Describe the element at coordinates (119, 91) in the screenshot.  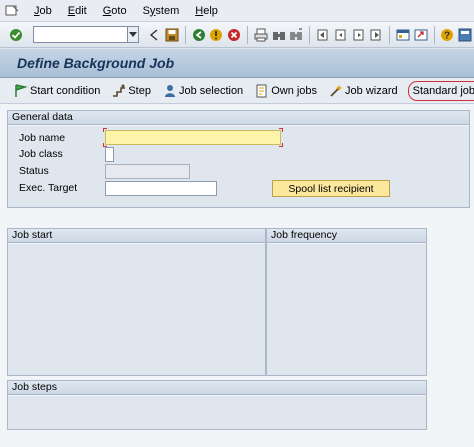
I see `step-icon` at that location.